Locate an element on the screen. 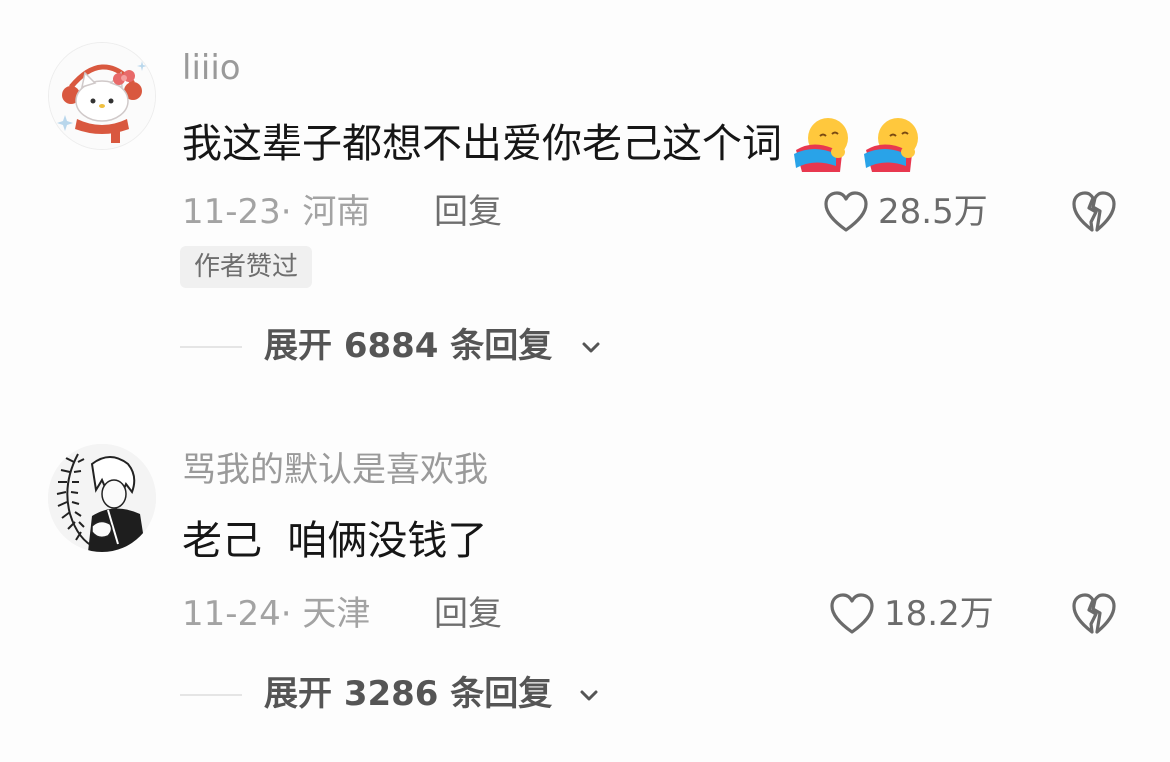 This screenshot has height=762, width=1170. like-button: 18.2万 is located at coordinates (911, 614).